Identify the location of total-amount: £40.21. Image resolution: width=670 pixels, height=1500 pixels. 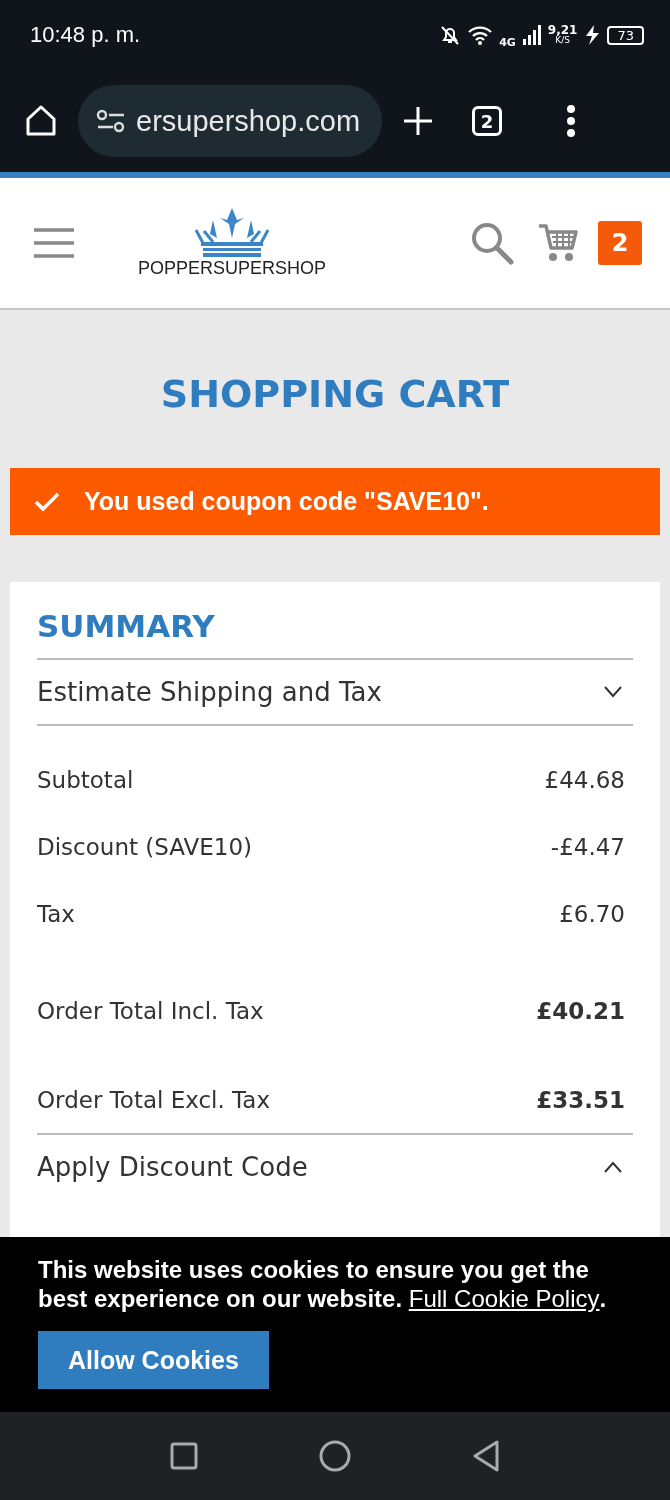
(580, 1011).